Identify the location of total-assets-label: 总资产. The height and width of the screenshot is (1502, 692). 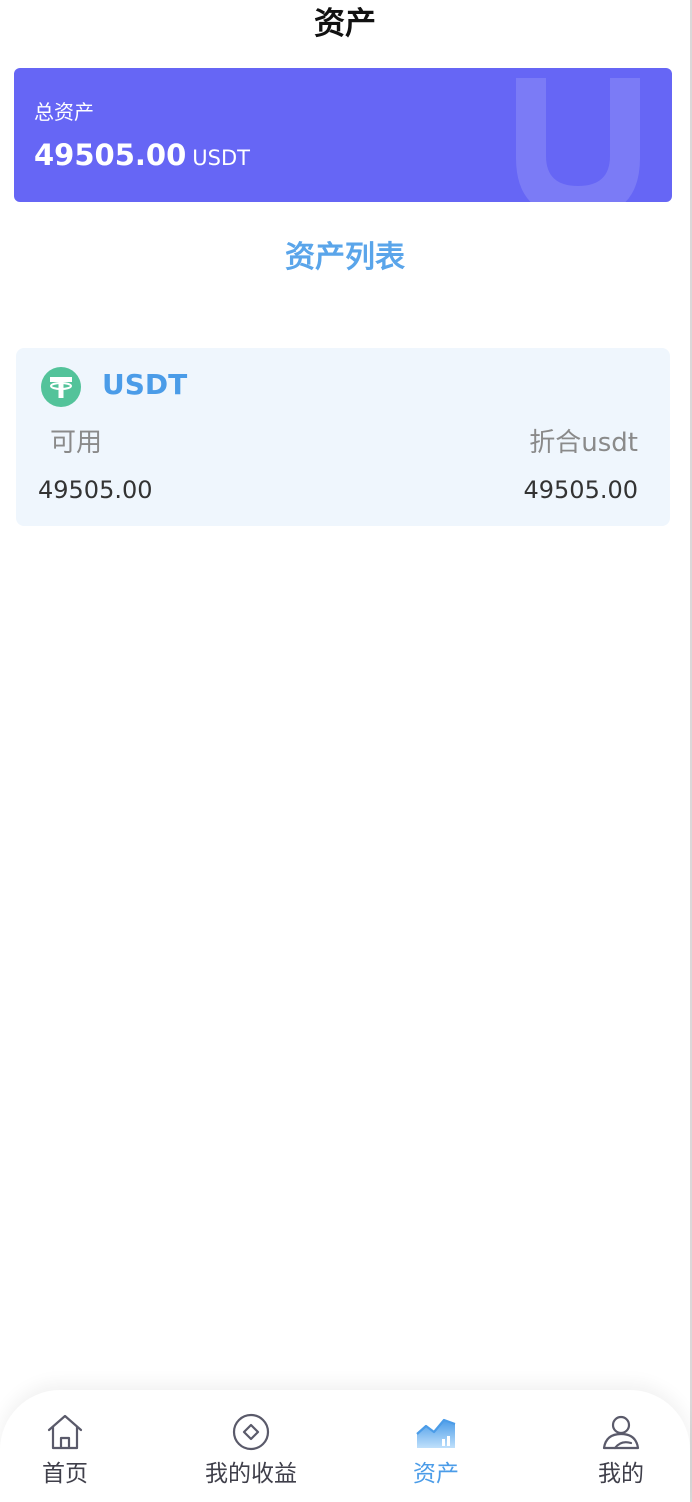
(64, 112).